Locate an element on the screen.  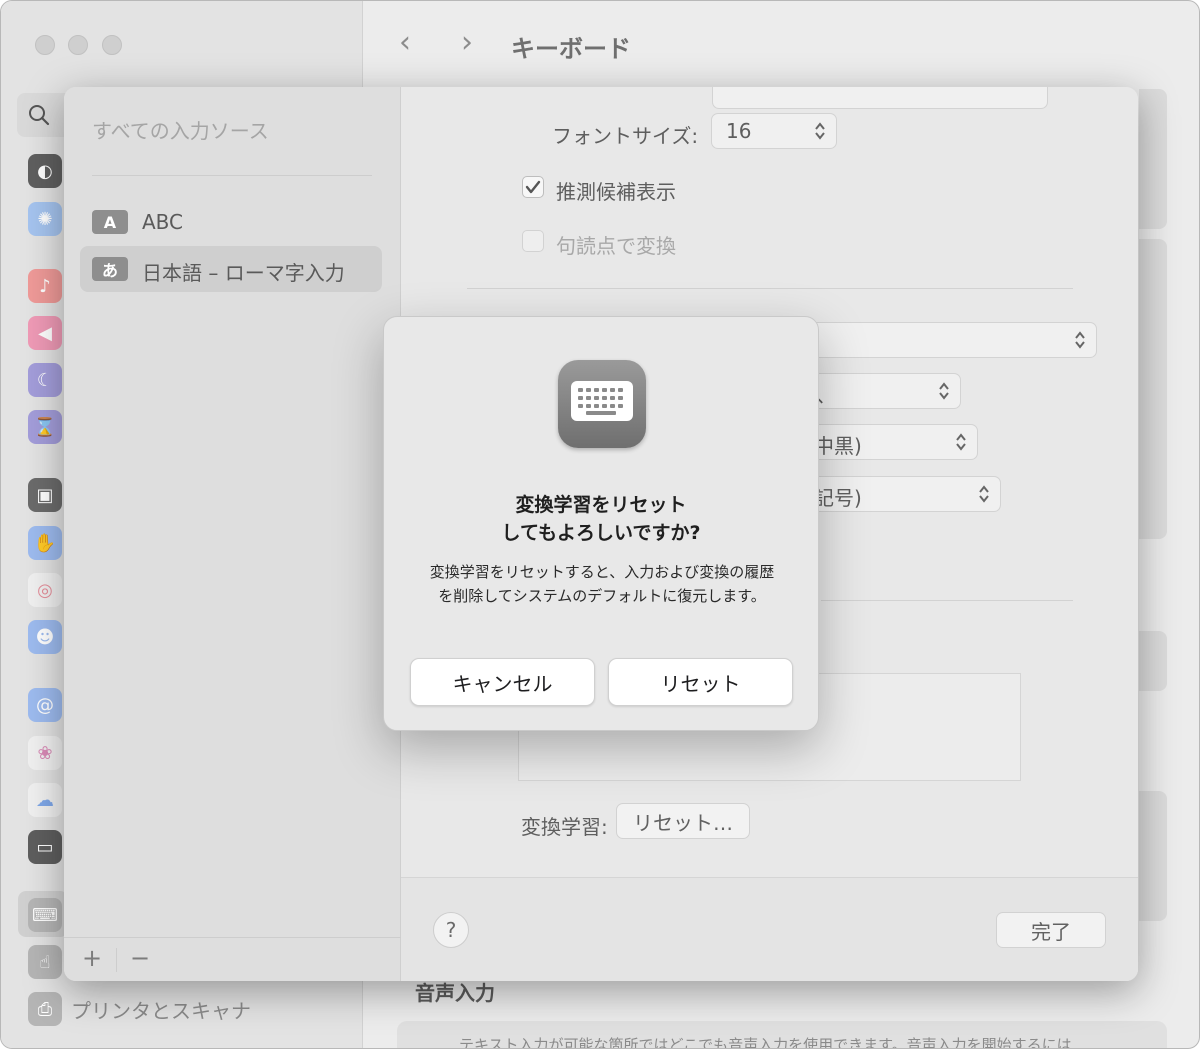
input-source-label: ABC is located at coordinates (163, 222).